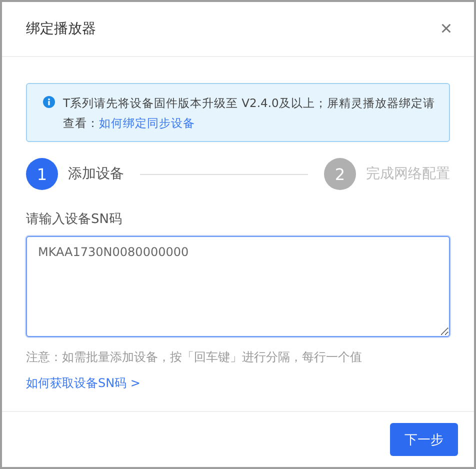 The image size is (476, 469). What do you see at coordinates (249, 113) in the screenshot?
I see `notice-text: T系列请先将设备固件版本升级至 V2.4.0及以上；屏精灵播放器绑定请查看：如何绑定同步设备` at bounding box center [249, 113].